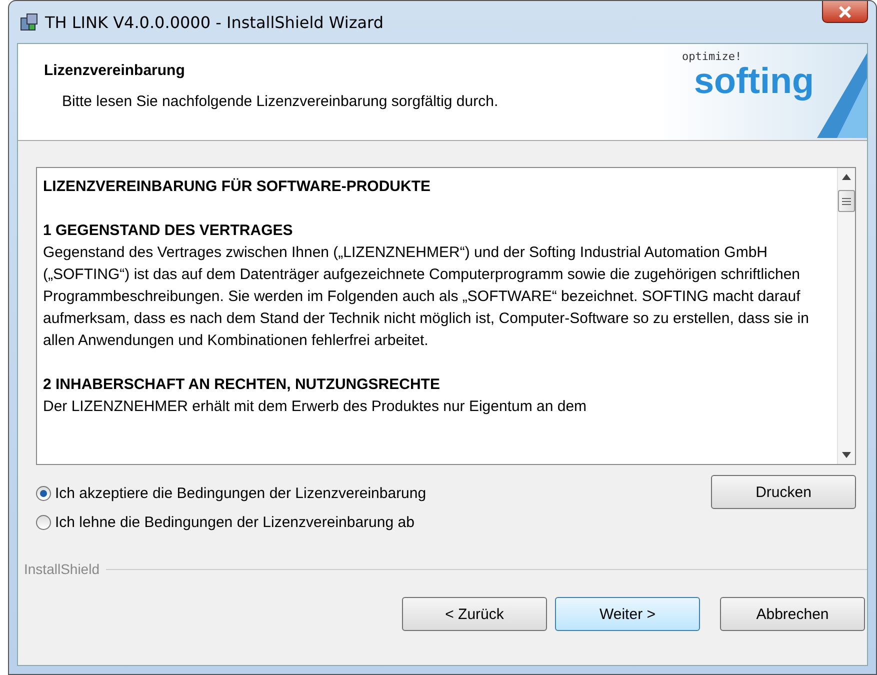 This screenshot has height=675, width=877. Describe the element at coordinates (846, 455) in the screenshot. I see `scroll-down-icon` at that location.